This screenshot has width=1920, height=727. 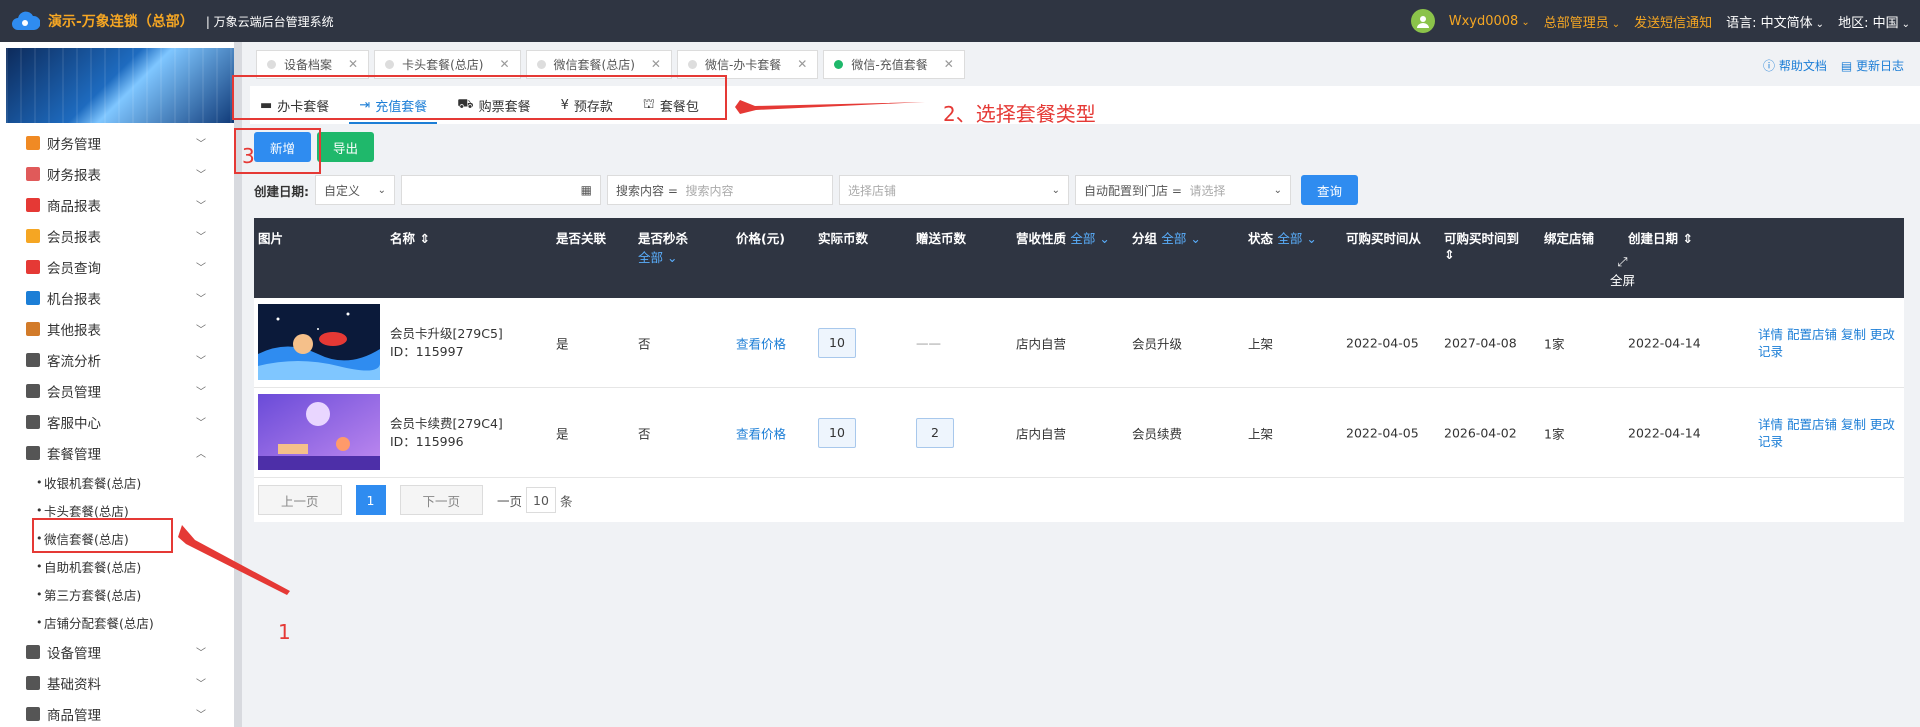 What do you see at coordinates (1905, 24) in the screenshot?
I see `chevron-down-icon: ⌄` at bounding box center [1905, 24].